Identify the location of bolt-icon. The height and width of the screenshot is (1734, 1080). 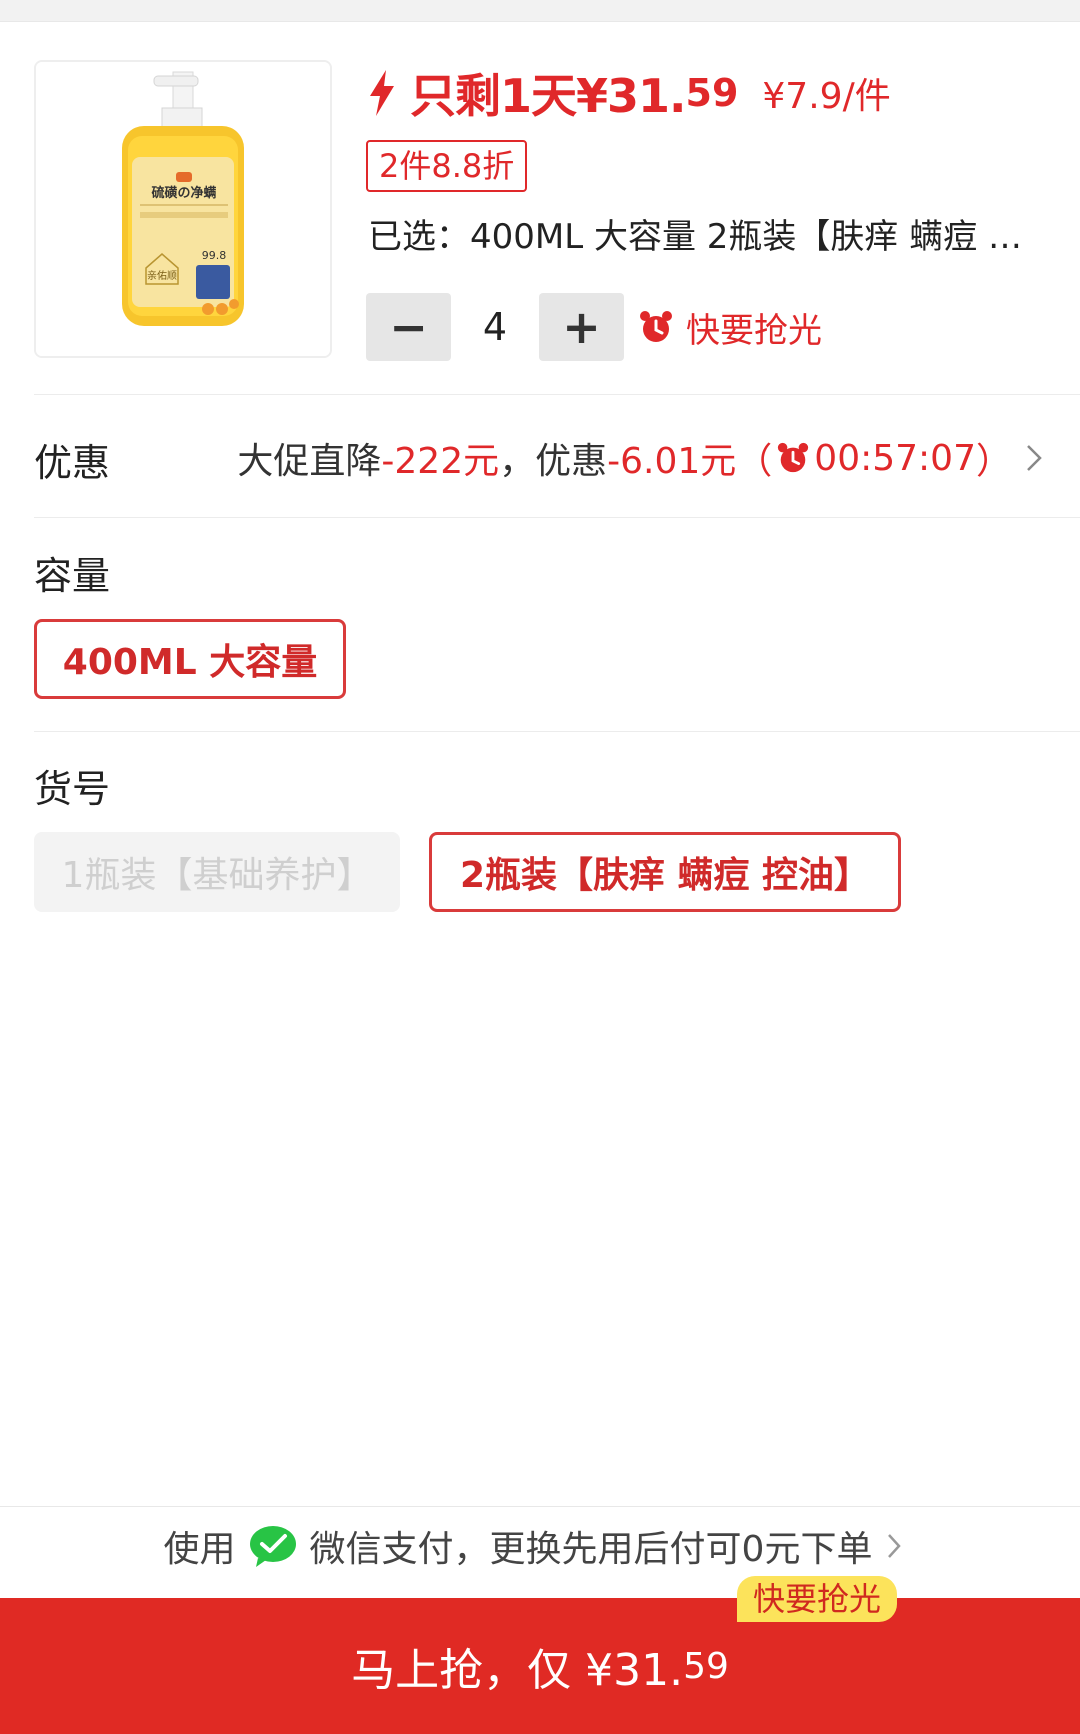
(382, 93).